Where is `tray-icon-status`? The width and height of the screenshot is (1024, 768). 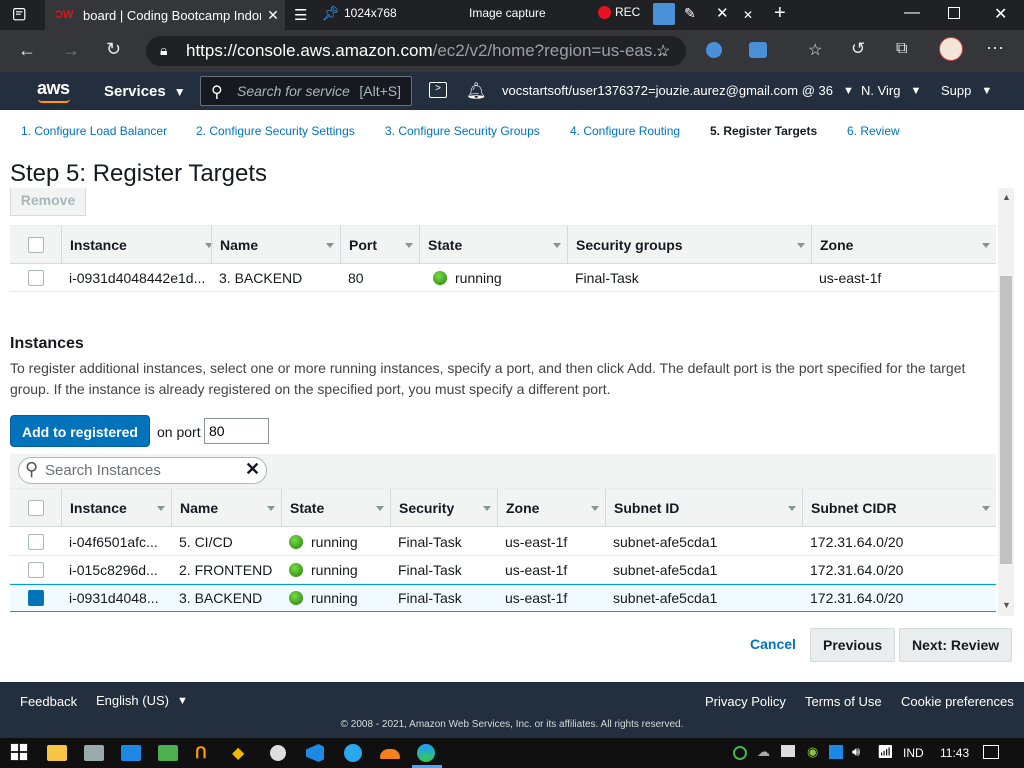 tray-icon-status is located at coordinates (740, 753).